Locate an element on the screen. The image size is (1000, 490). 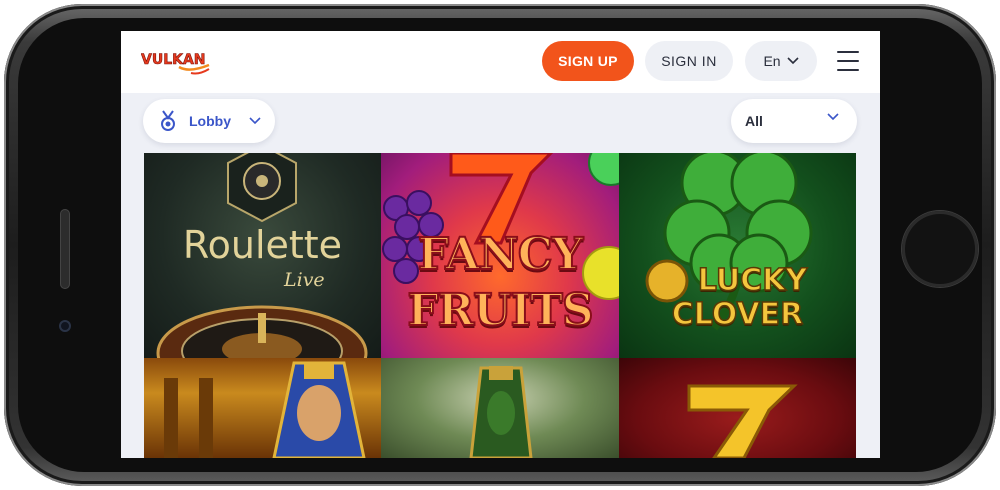
language-label: En is located at coordinates (772, 61).